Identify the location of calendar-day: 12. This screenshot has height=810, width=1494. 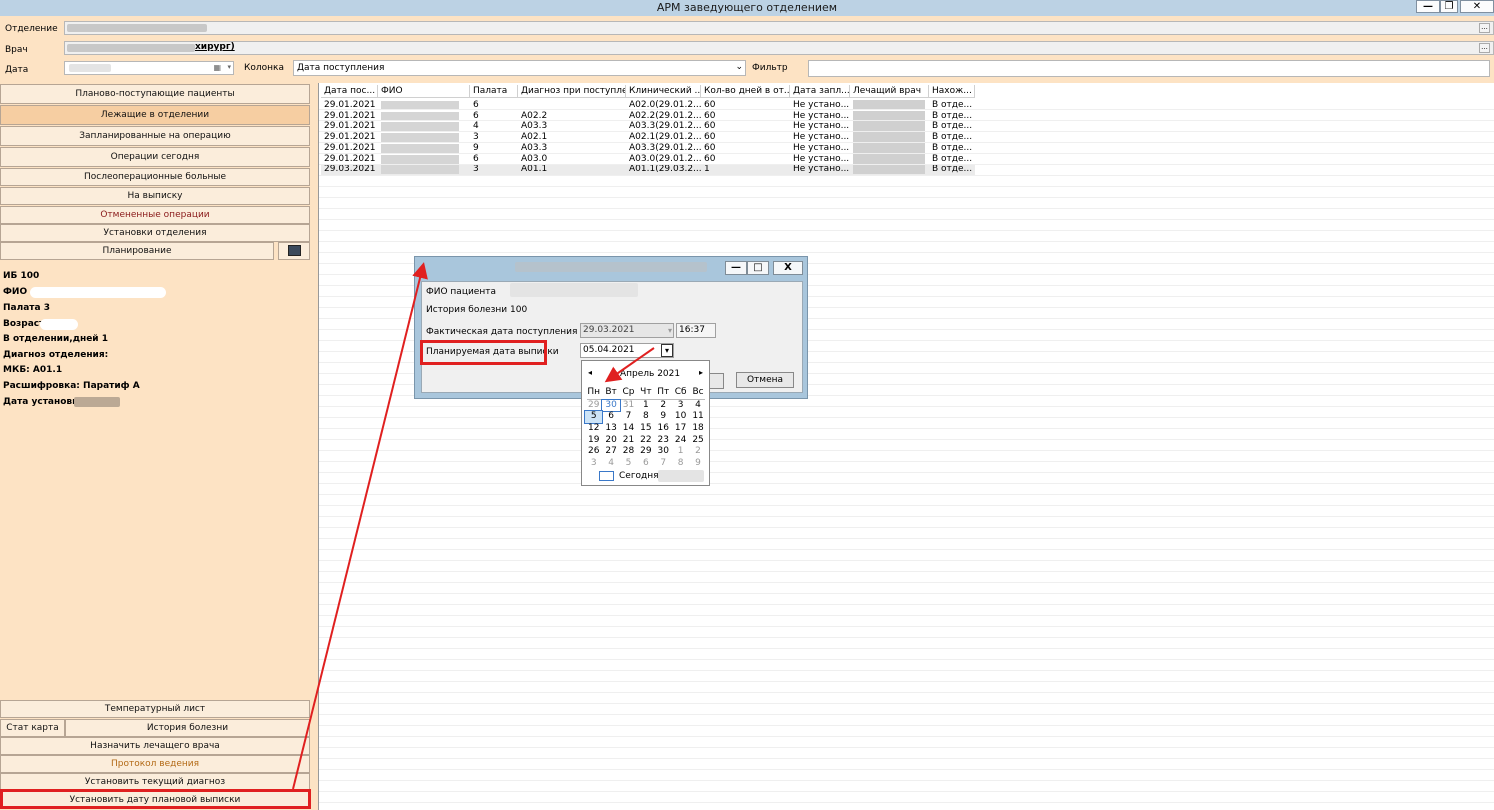
(593, 429).